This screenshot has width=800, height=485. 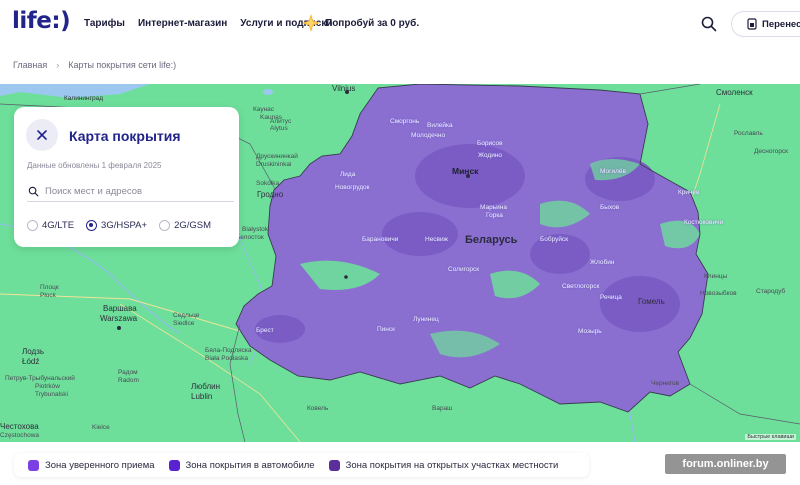 What do you see at coordinates (186, 315) in the screenshot?
I see `map-label: Седльце` at bounding box center [186, 315].